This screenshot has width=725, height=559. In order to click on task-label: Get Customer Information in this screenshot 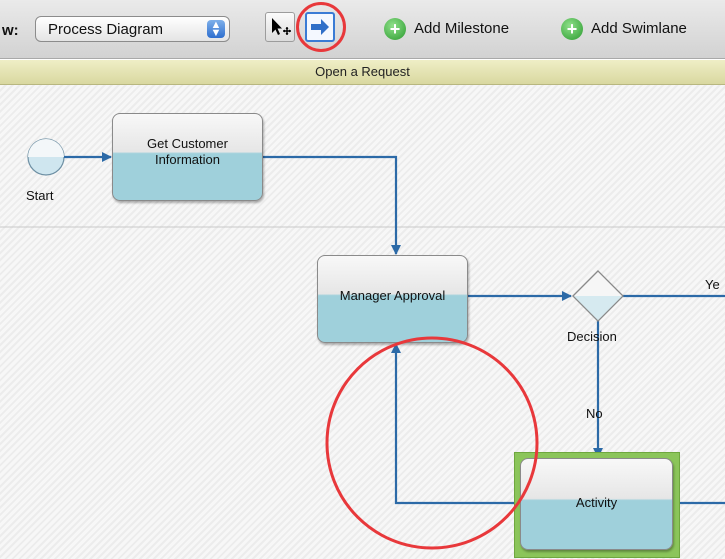, I will do `click(187, 152)`.